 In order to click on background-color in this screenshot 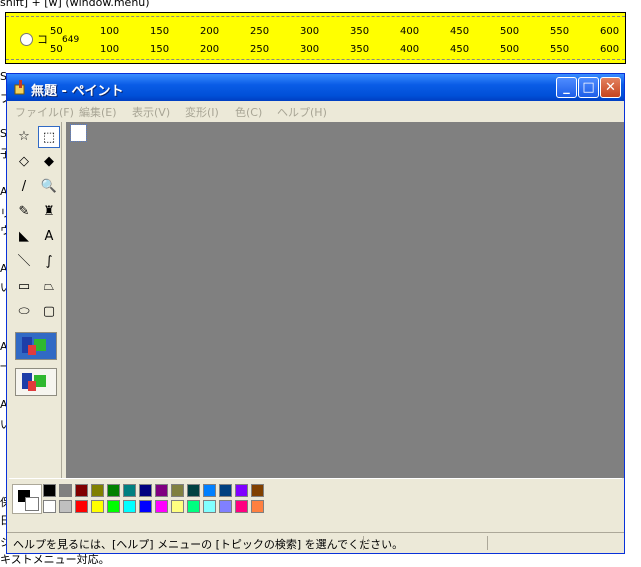, I will do `click(32, 504)`.